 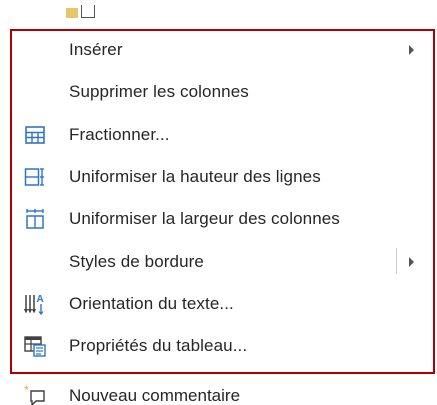 What do you see at coordinates (35, 177) in the screenshot?
I see `distribute-rows-icon` at bounding box center [35, 177].